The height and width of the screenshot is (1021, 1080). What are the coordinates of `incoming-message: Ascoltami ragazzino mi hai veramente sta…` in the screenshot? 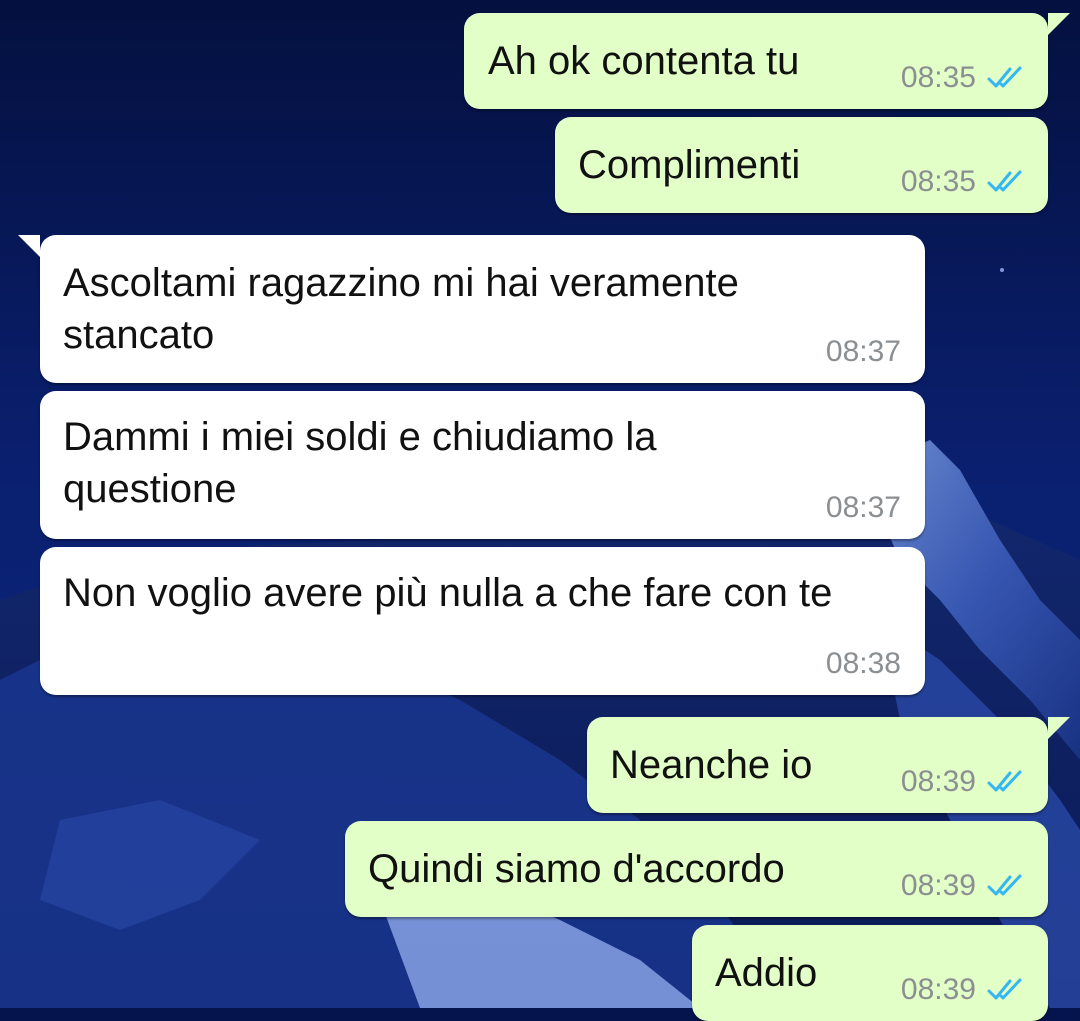 It's located at (471, 309).